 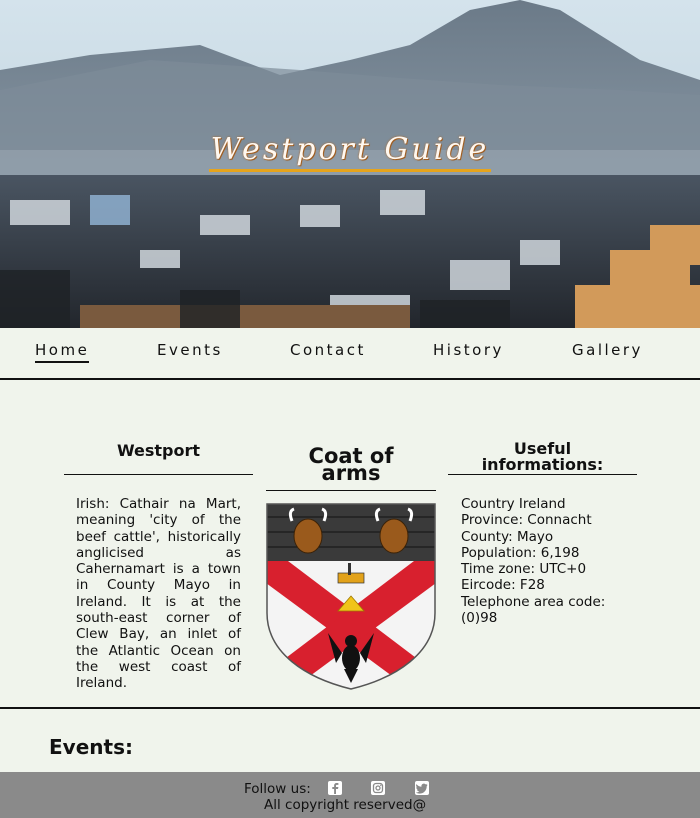 What do you see at coordinates (351, 464) in the screenshot?
I see `coat-of-arms-title: Coat of arms` at bounding box center [351, 464].